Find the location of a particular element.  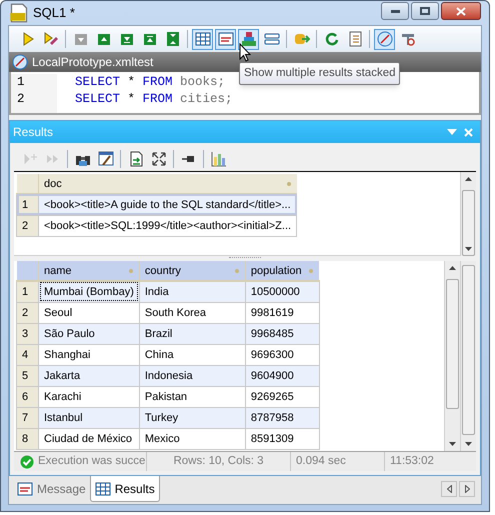

table-cell: 9981619 is located at coordinates (282, 313).